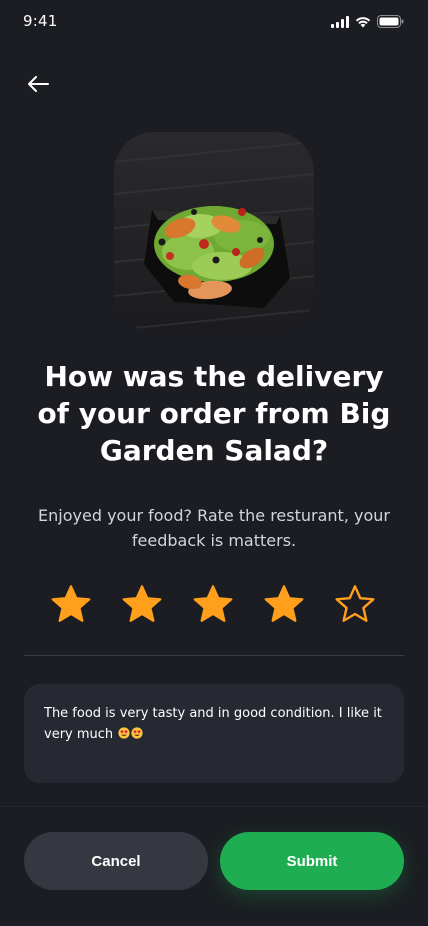 The width and height of the screenshot is (428, 926). Describe the element at coordinates (40, 21) in the screenshot. I see `status-time: 9:41` at that location.